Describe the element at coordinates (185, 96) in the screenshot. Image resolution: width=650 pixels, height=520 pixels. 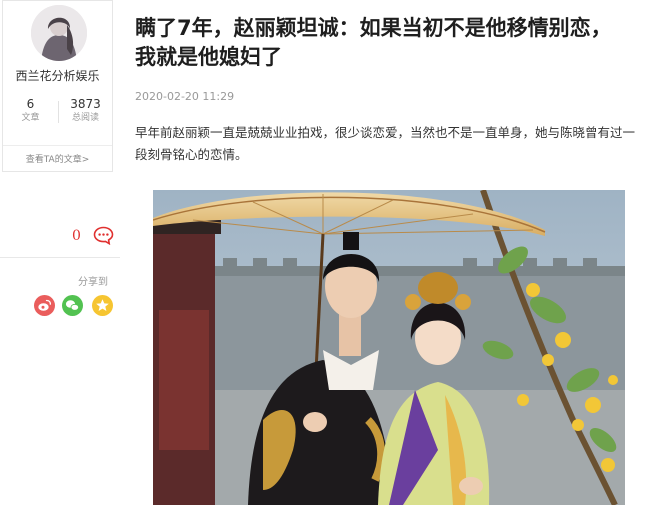
I see `publish-date: 2020-02-20 11:29` at that location.